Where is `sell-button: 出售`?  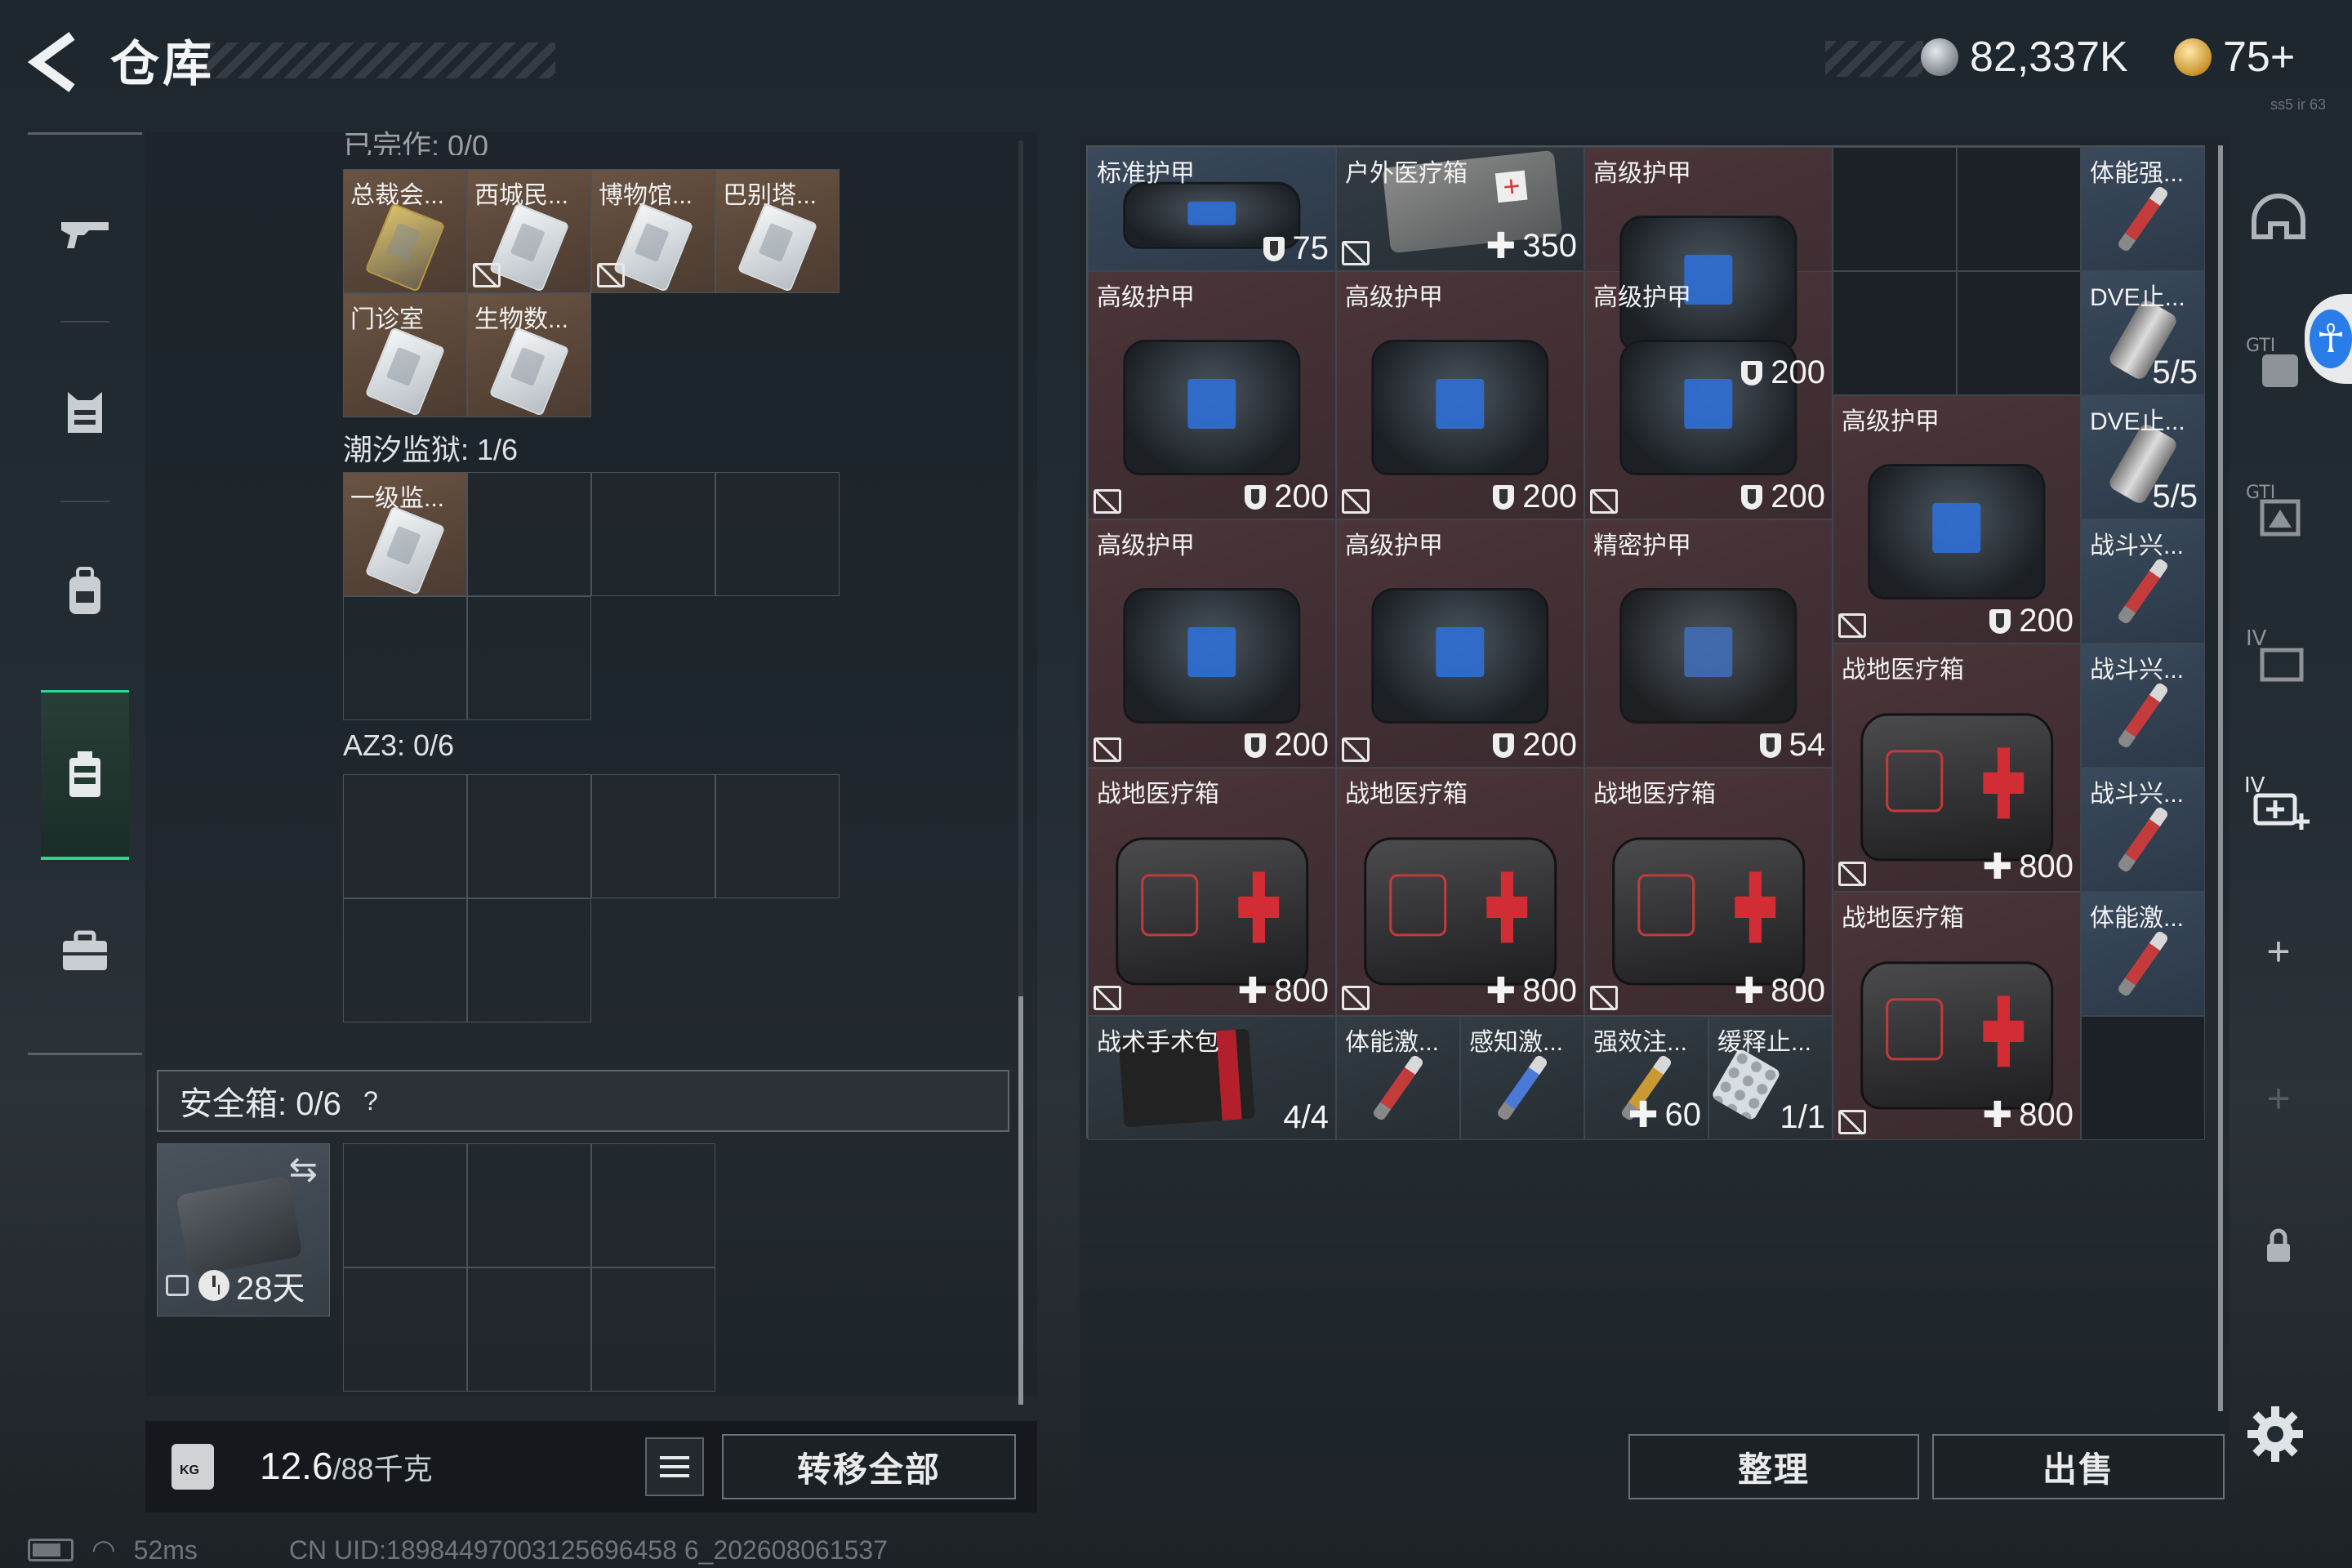
sell-button: 出售 is located at coordinates (2078, 1466).